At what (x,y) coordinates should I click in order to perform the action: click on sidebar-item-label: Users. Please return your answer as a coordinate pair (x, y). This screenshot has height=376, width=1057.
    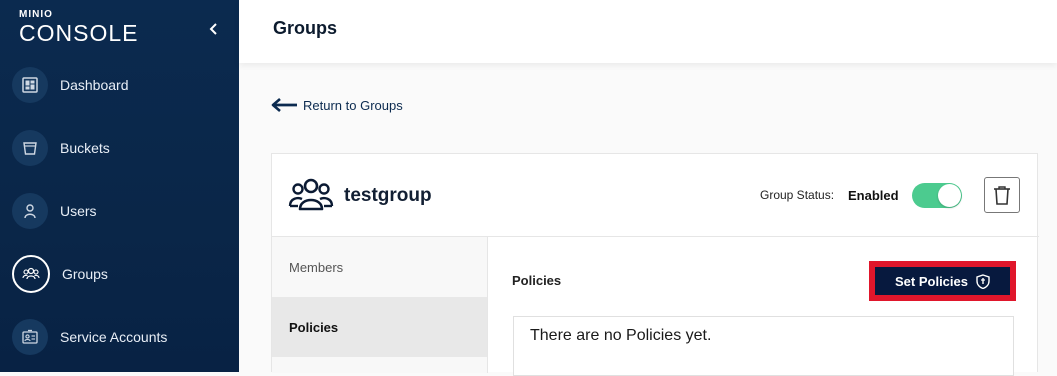
    Looking at the image, I should click on (78, 211).